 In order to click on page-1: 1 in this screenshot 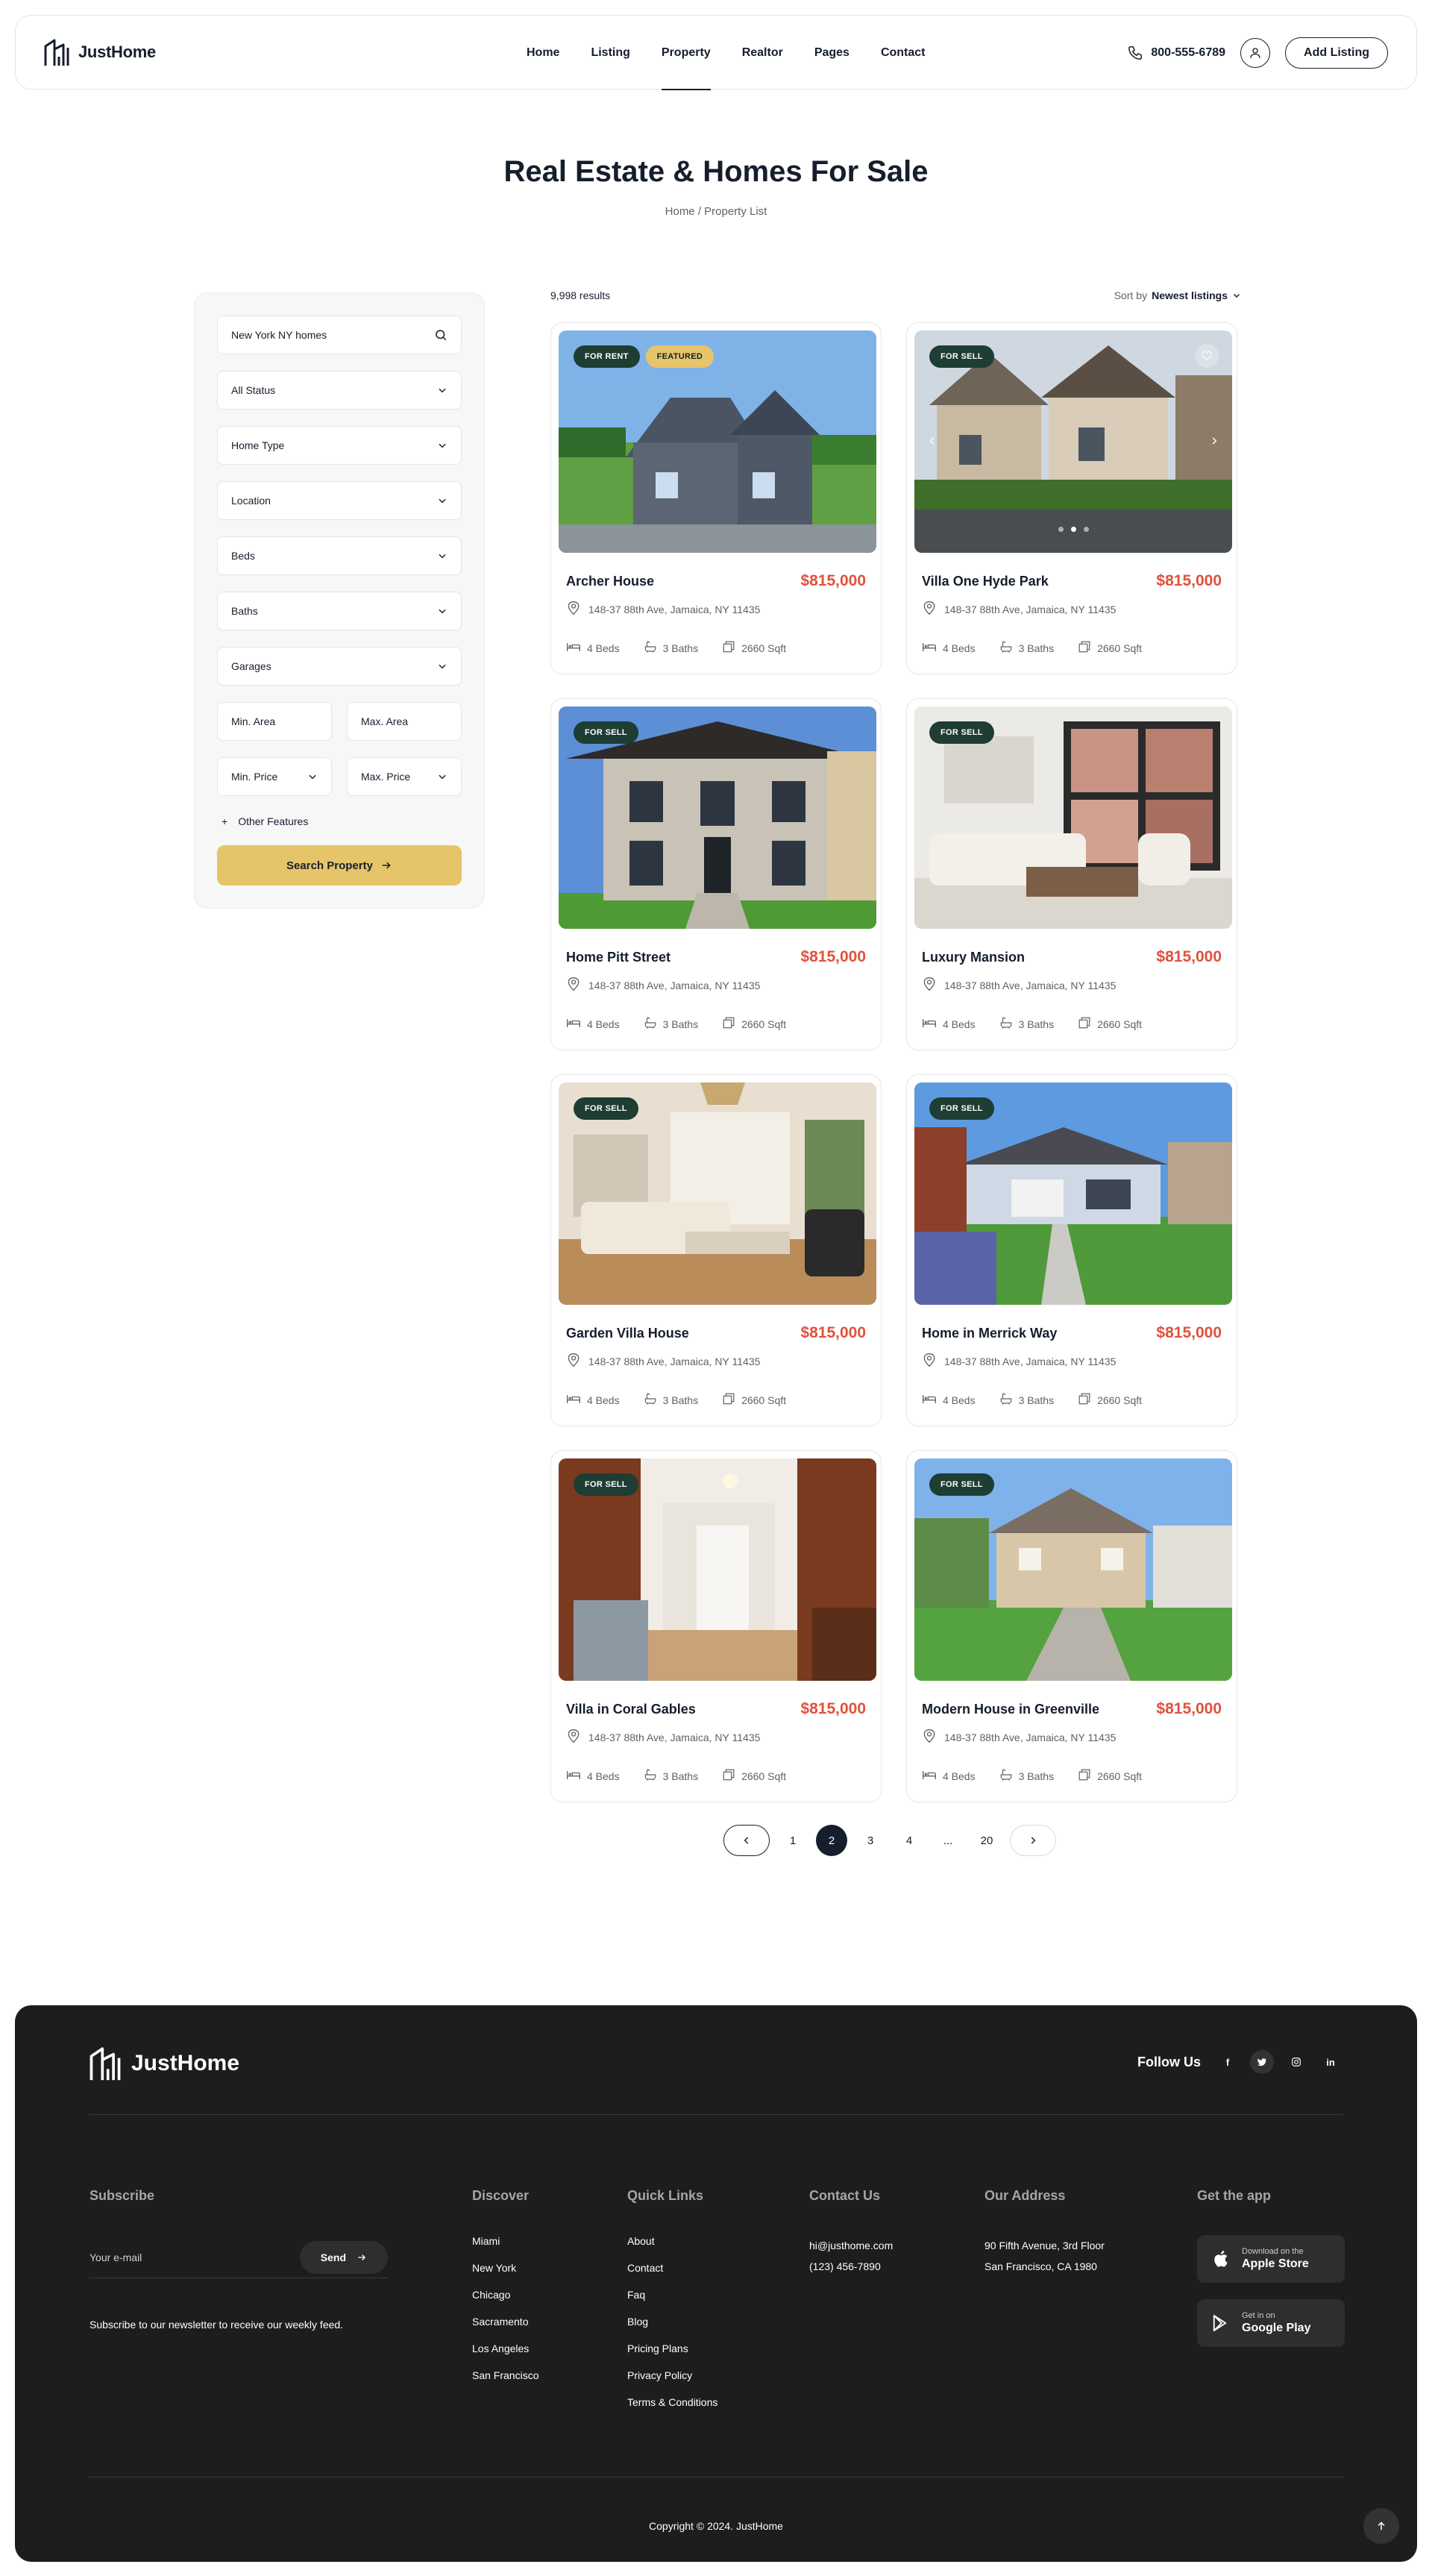, I will do `click(792, 1840)`.